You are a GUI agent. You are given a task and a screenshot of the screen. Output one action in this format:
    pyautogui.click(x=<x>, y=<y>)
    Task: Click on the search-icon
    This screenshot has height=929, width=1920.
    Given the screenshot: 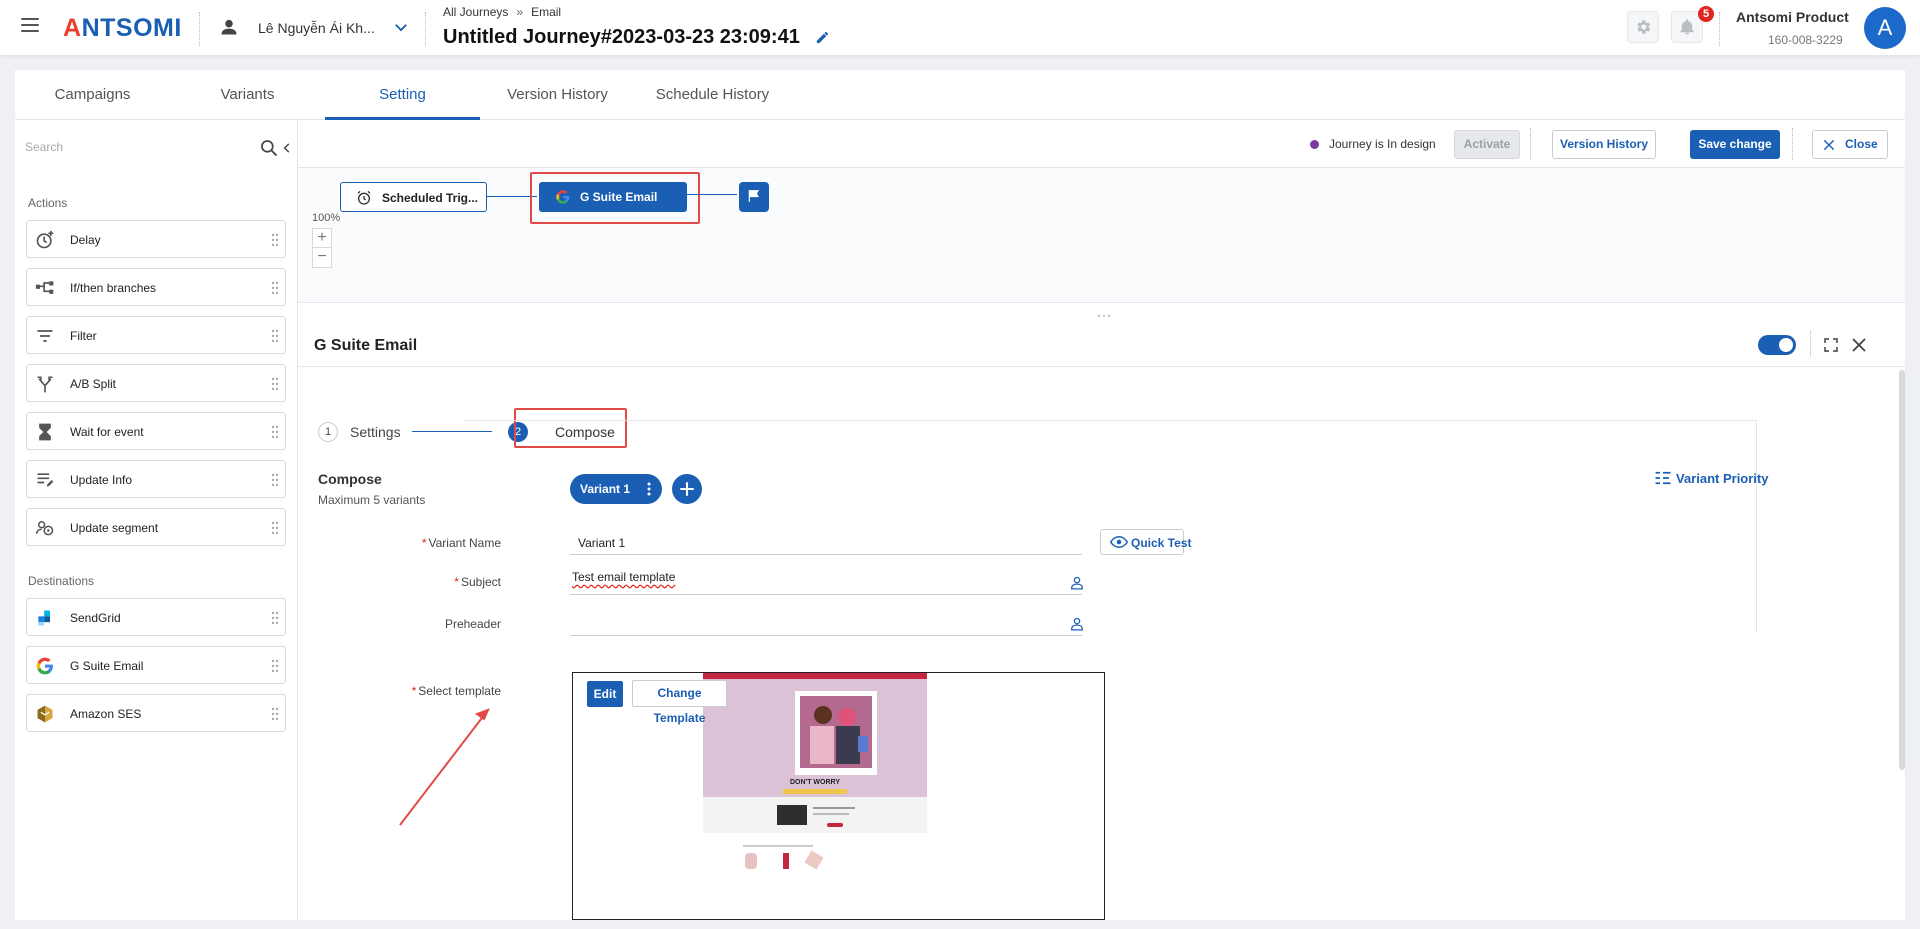 What is the action you would take?
    pyautogui.click(x=269, y=148)
    